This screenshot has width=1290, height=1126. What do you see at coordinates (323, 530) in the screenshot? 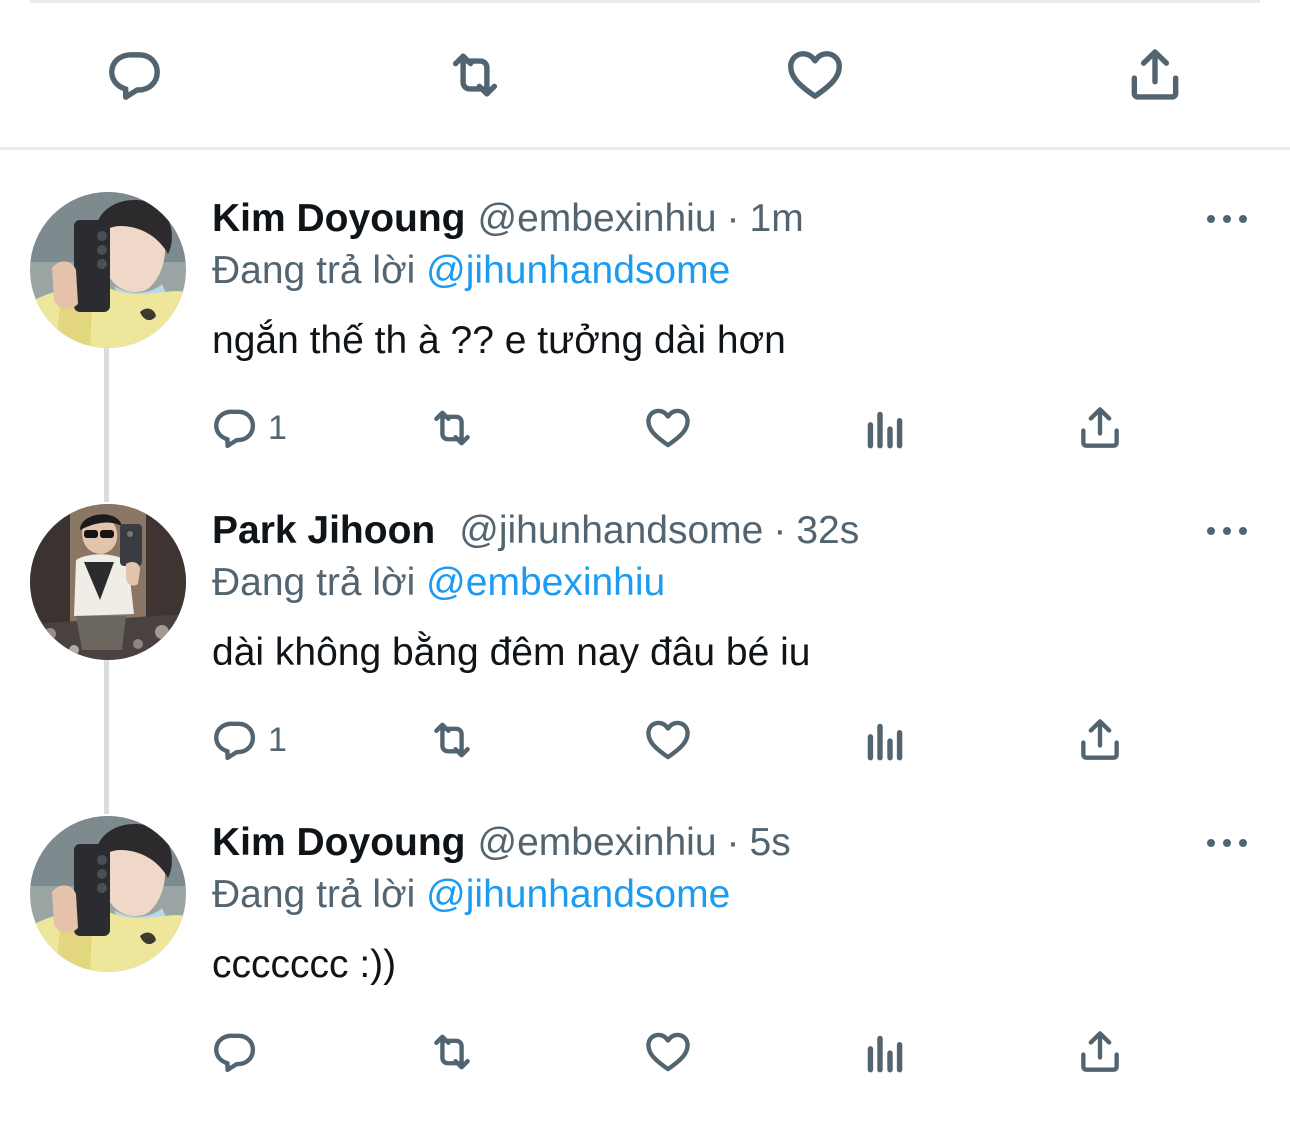
I see `display-name: Park Jihoon` at bounding box center [323, 530].